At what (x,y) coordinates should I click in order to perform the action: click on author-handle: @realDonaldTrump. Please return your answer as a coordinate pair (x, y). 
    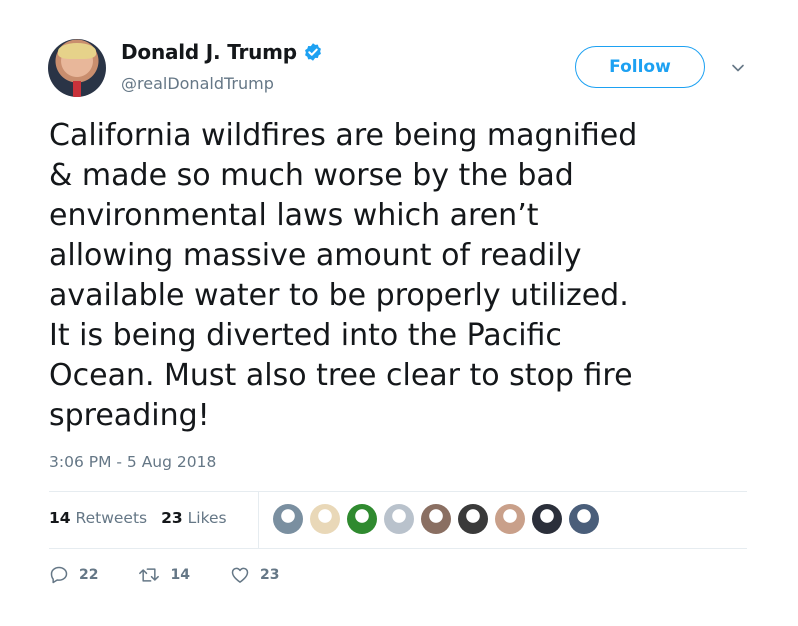
    Looking at the image, I should click on (197, 83).